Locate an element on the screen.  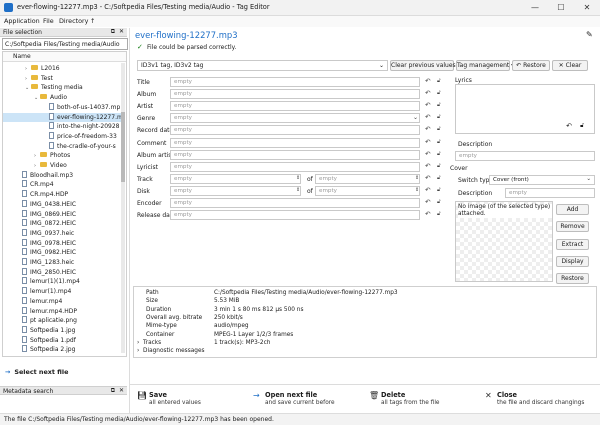
tree-item: both-of-us-14037.mp is located at coordinates (62, 107).